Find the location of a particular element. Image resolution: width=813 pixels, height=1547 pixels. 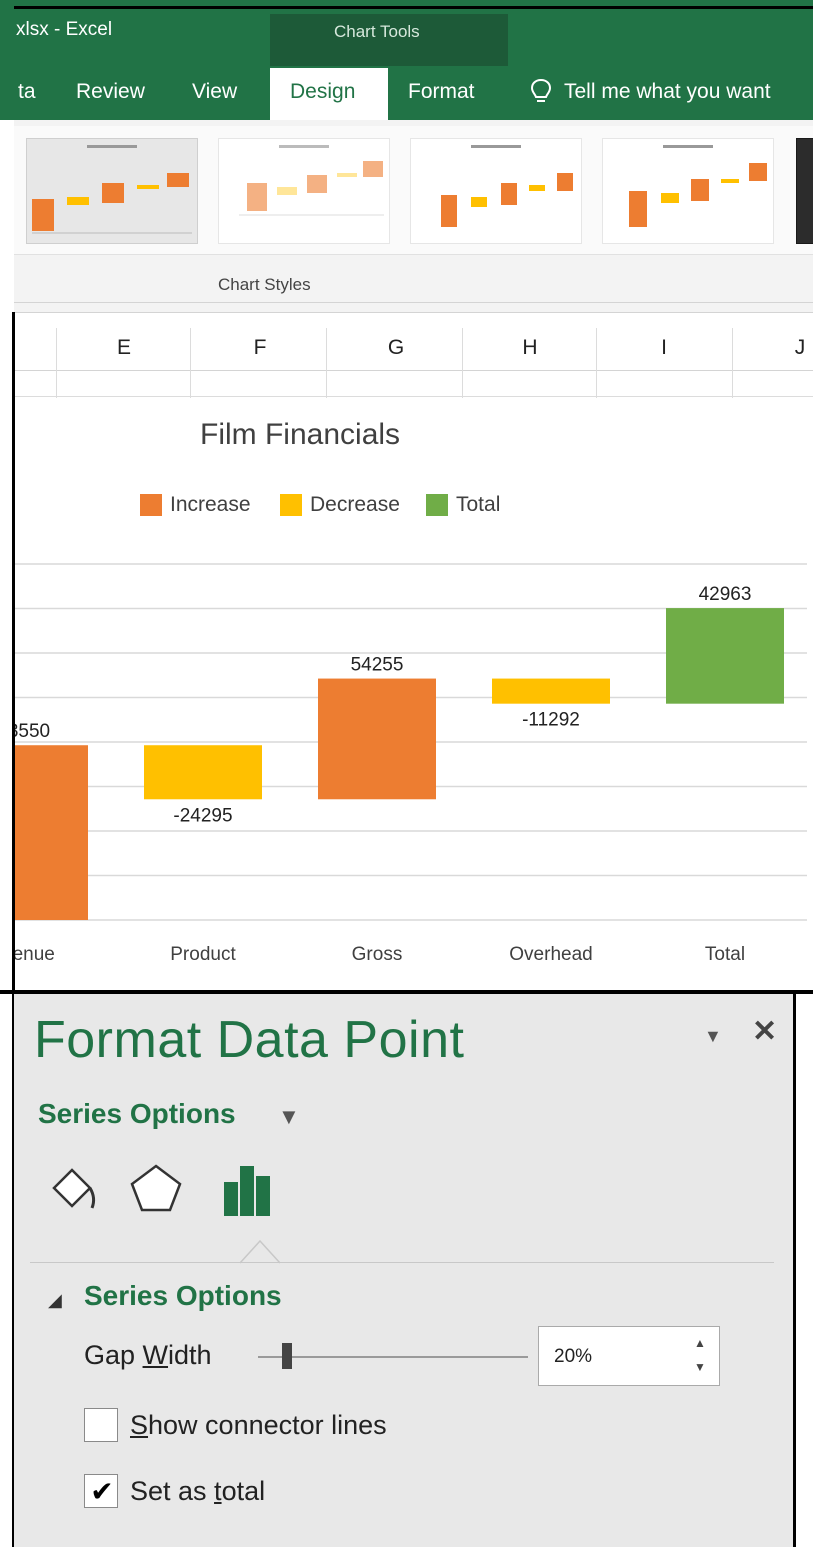

spin-up-icon: ▲ is located at coordinates (700, 1343).